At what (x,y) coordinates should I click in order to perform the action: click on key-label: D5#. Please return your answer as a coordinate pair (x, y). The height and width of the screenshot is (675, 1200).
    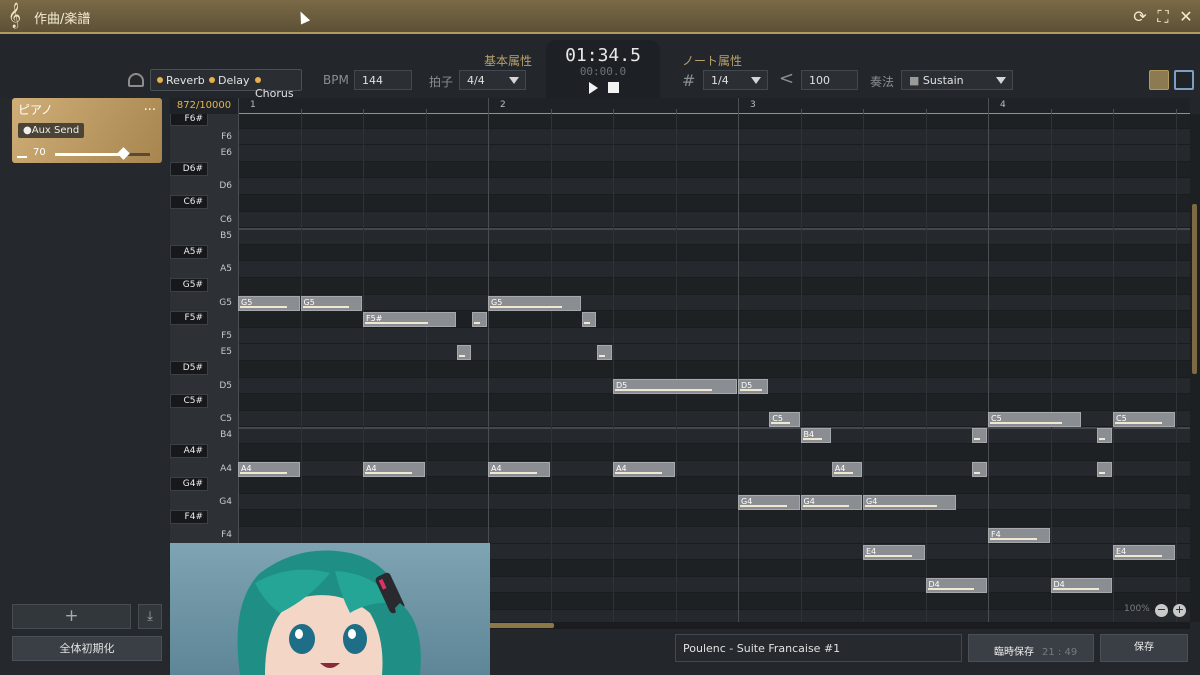
    Looking at the image, I should click on (192, 368).